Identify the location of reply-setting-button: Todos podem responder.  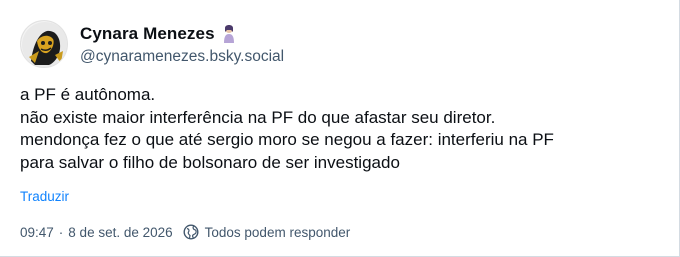
(267, 232).